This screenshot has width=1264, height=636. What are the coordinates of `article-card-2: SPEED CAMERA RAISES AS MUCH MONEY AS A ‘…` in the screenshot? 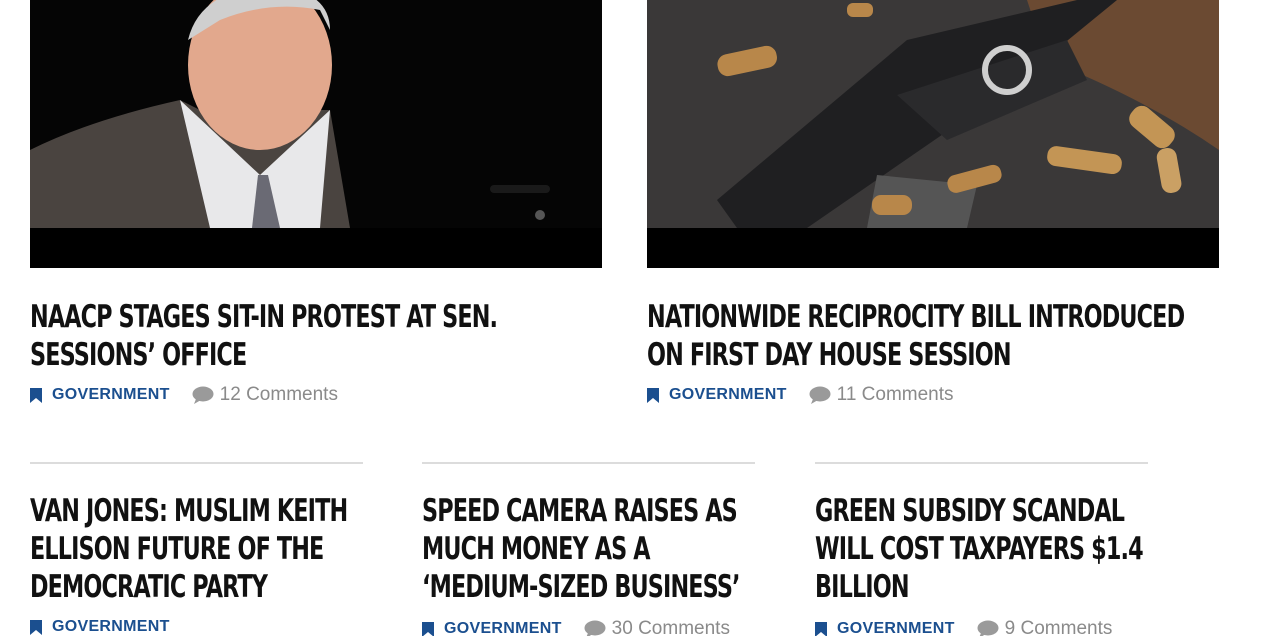 It's located at (588, 549).